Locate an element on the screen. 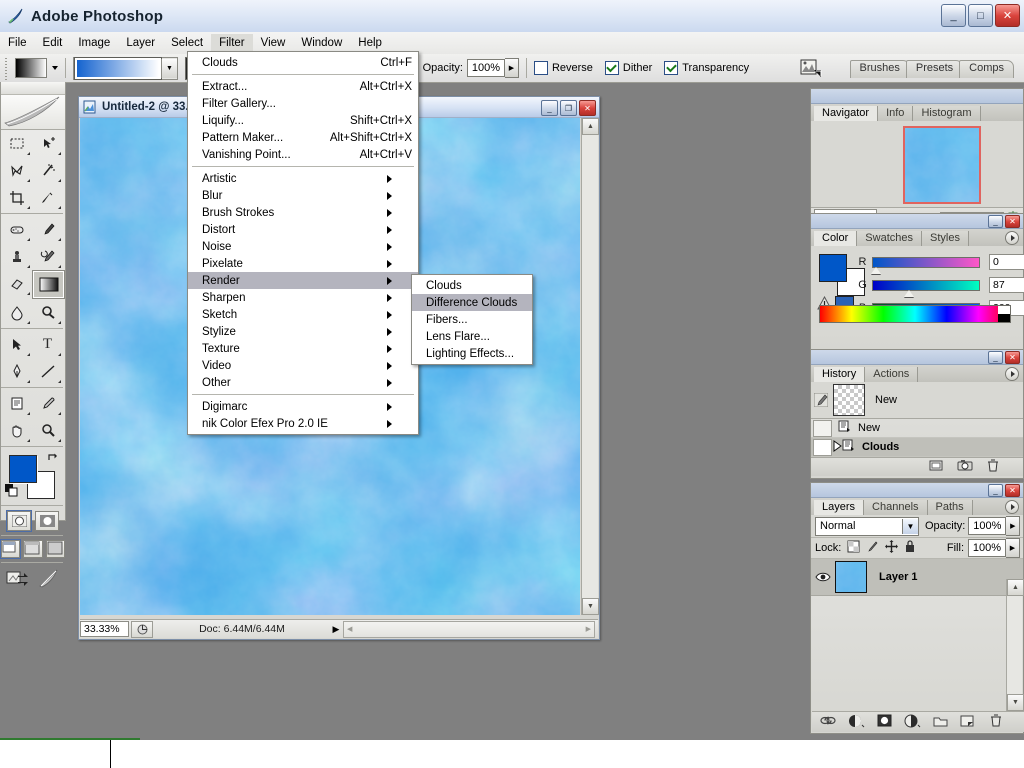 Image resolution: width=1024 pixels, height=768 pixels. reverse-checkbox-wrap: Reverse is located at coordinates (563, 68).